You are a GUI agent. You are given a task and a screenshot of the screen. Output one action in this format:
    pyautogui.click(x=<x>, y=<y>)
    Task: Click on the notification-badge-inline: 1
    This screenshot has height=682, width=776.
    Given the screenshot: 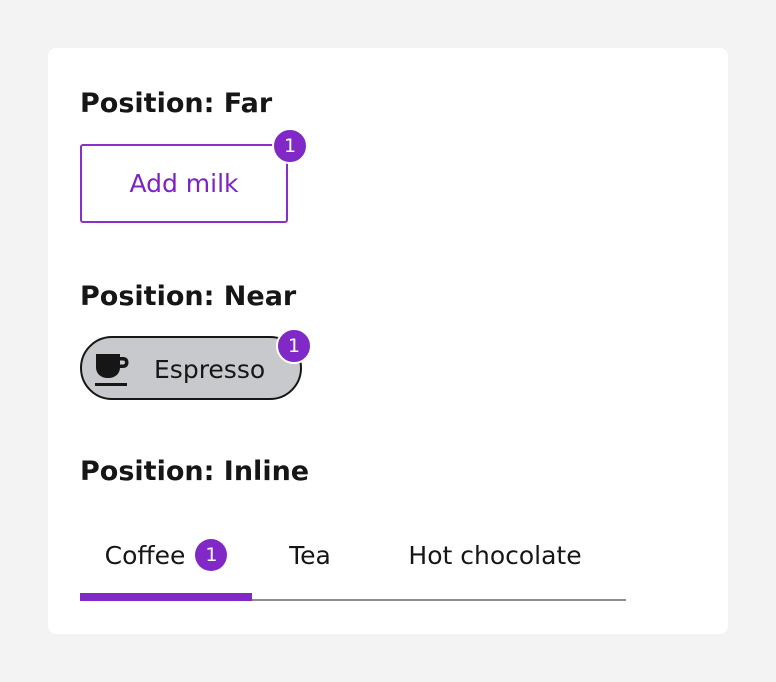 What is the action you would take?
    pyautogui.click(x=211, y=555)
    